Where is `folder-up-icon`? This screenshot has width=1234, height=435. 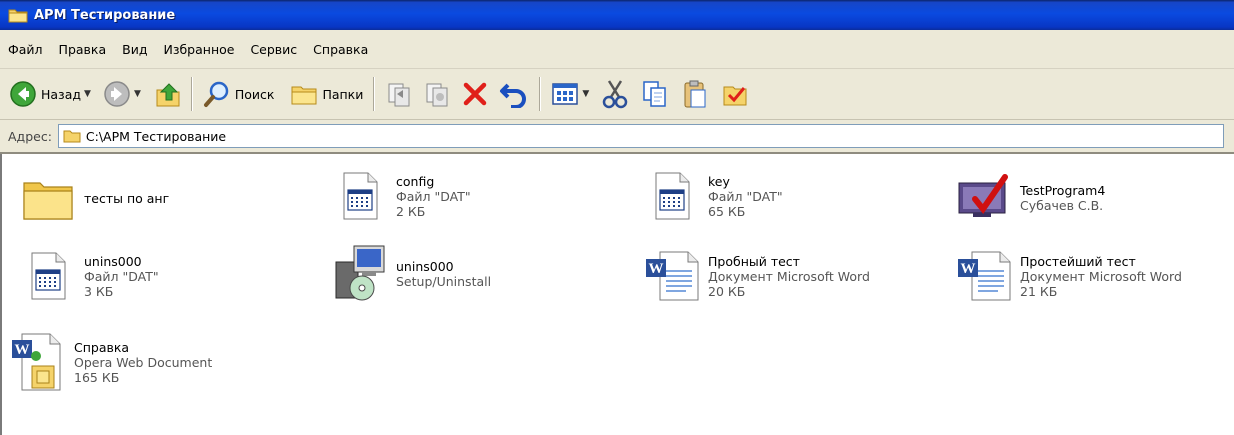
folder-up-icon is located at coordinates (168, 95).